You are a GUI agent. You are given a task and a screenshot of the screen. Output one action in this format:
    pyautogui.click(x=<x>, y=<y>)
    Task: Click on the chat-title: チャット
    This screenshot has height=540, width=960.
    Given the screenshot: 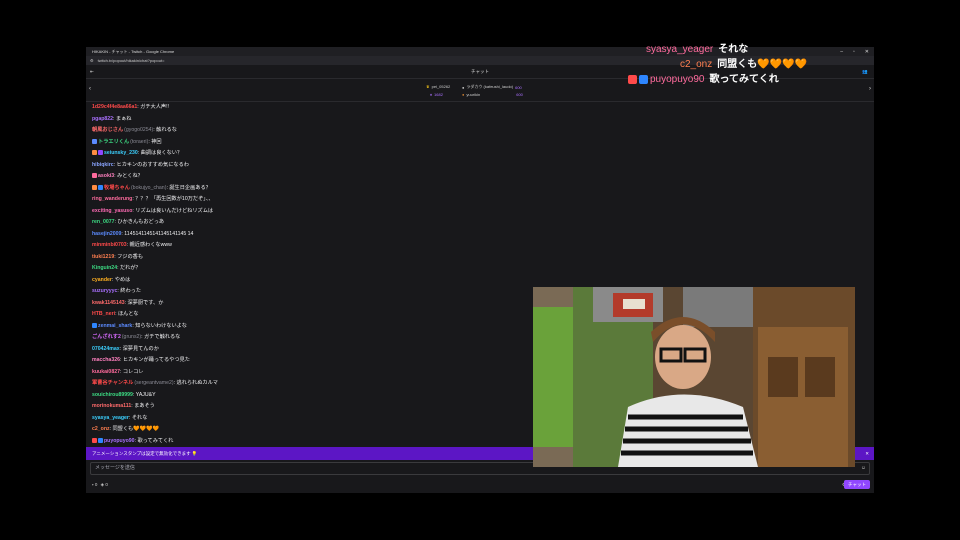 What is the action you would take?
    pyautogui.click(x=480, y=71)
    